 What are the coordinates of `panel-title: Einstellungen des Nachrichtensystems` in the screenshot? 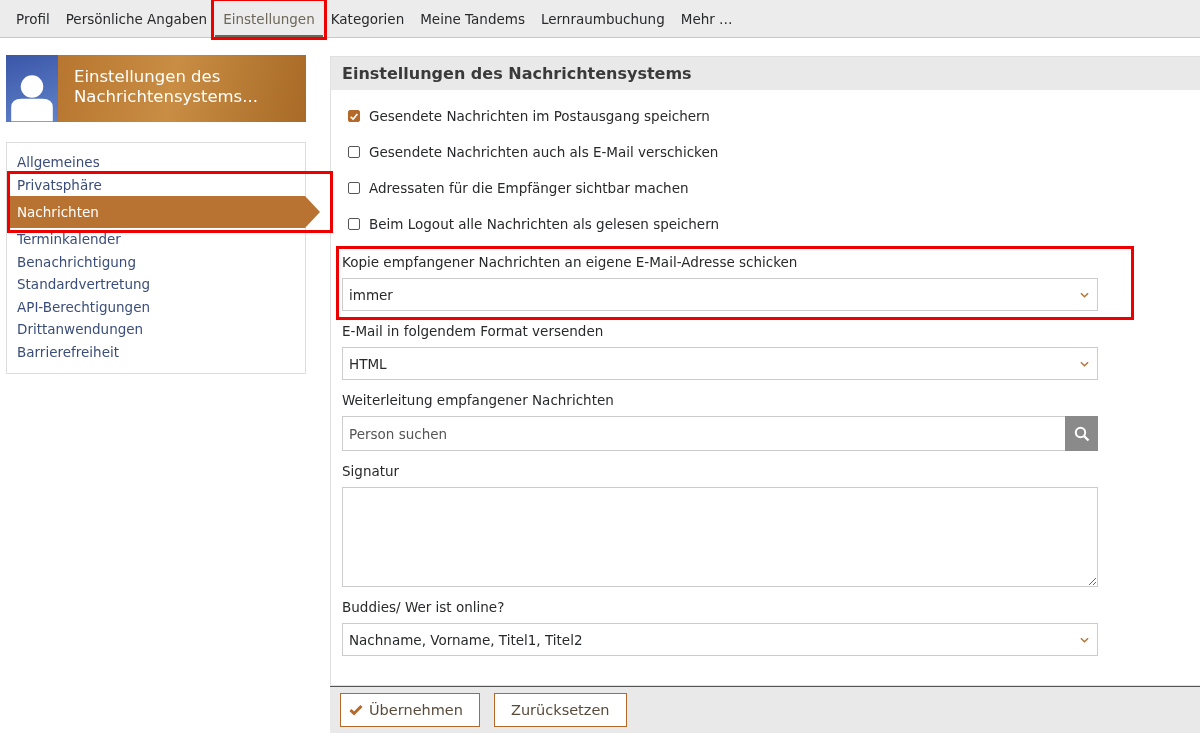 It's located at (765, 73).